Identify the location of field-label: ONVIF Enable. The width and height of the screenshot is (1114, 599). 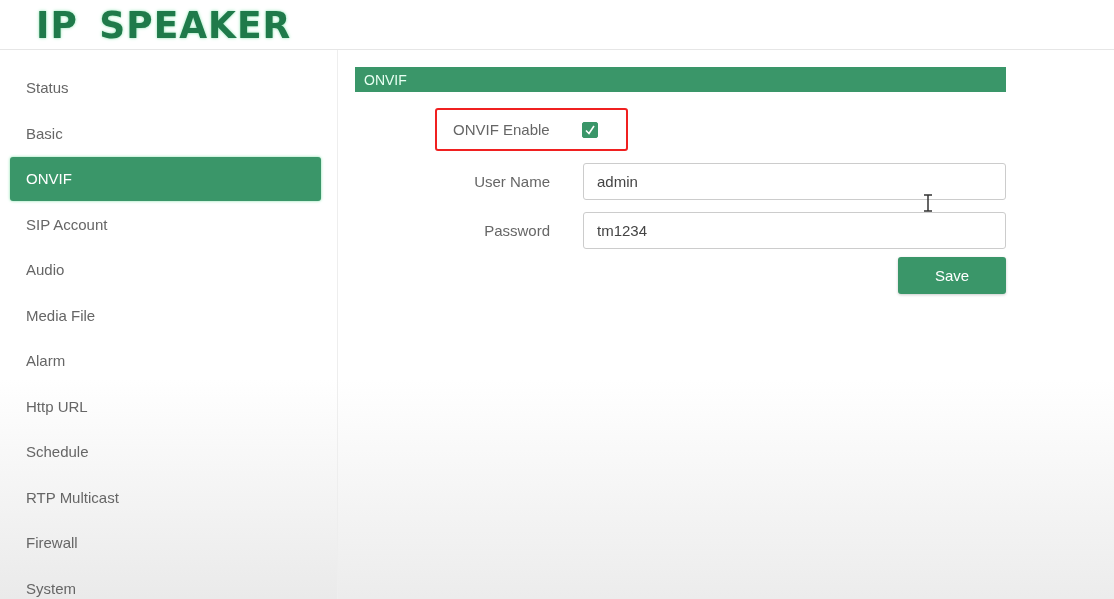
(501, 129).